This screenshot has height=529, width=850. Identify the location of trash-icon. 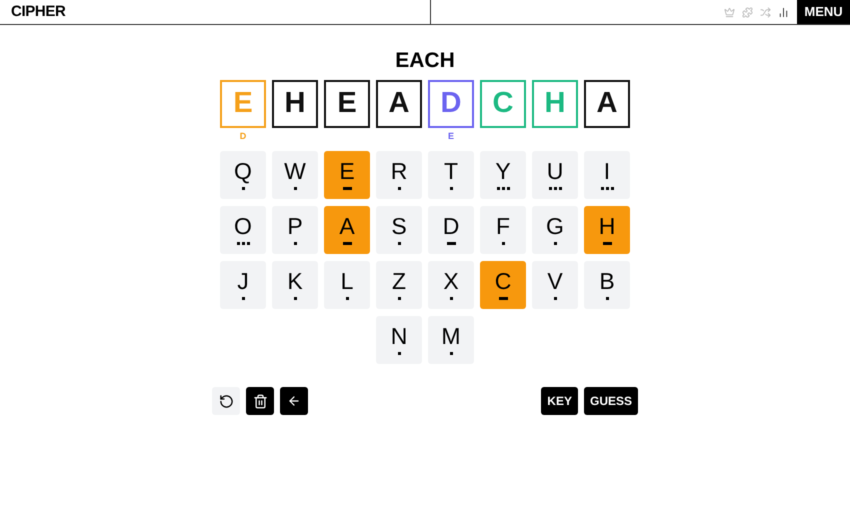
(260, 401).